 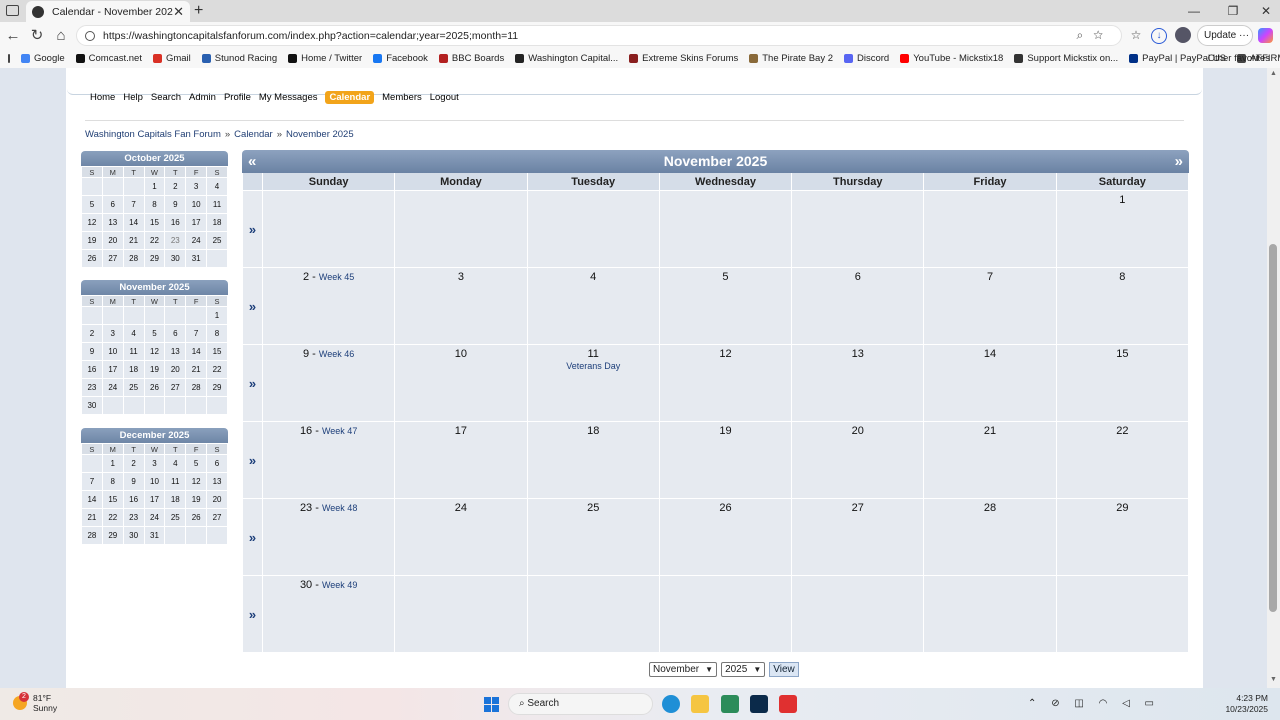 What do you see at coordinates (102, 97) in the screenshot?
I see `nav-home: Home` at bounding box center [102, 97].